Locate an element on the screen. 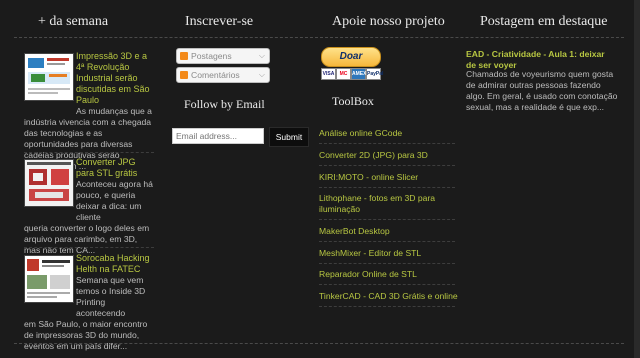  toolbox-link: MakerBot Desktop is located at coordinates (387, 231).